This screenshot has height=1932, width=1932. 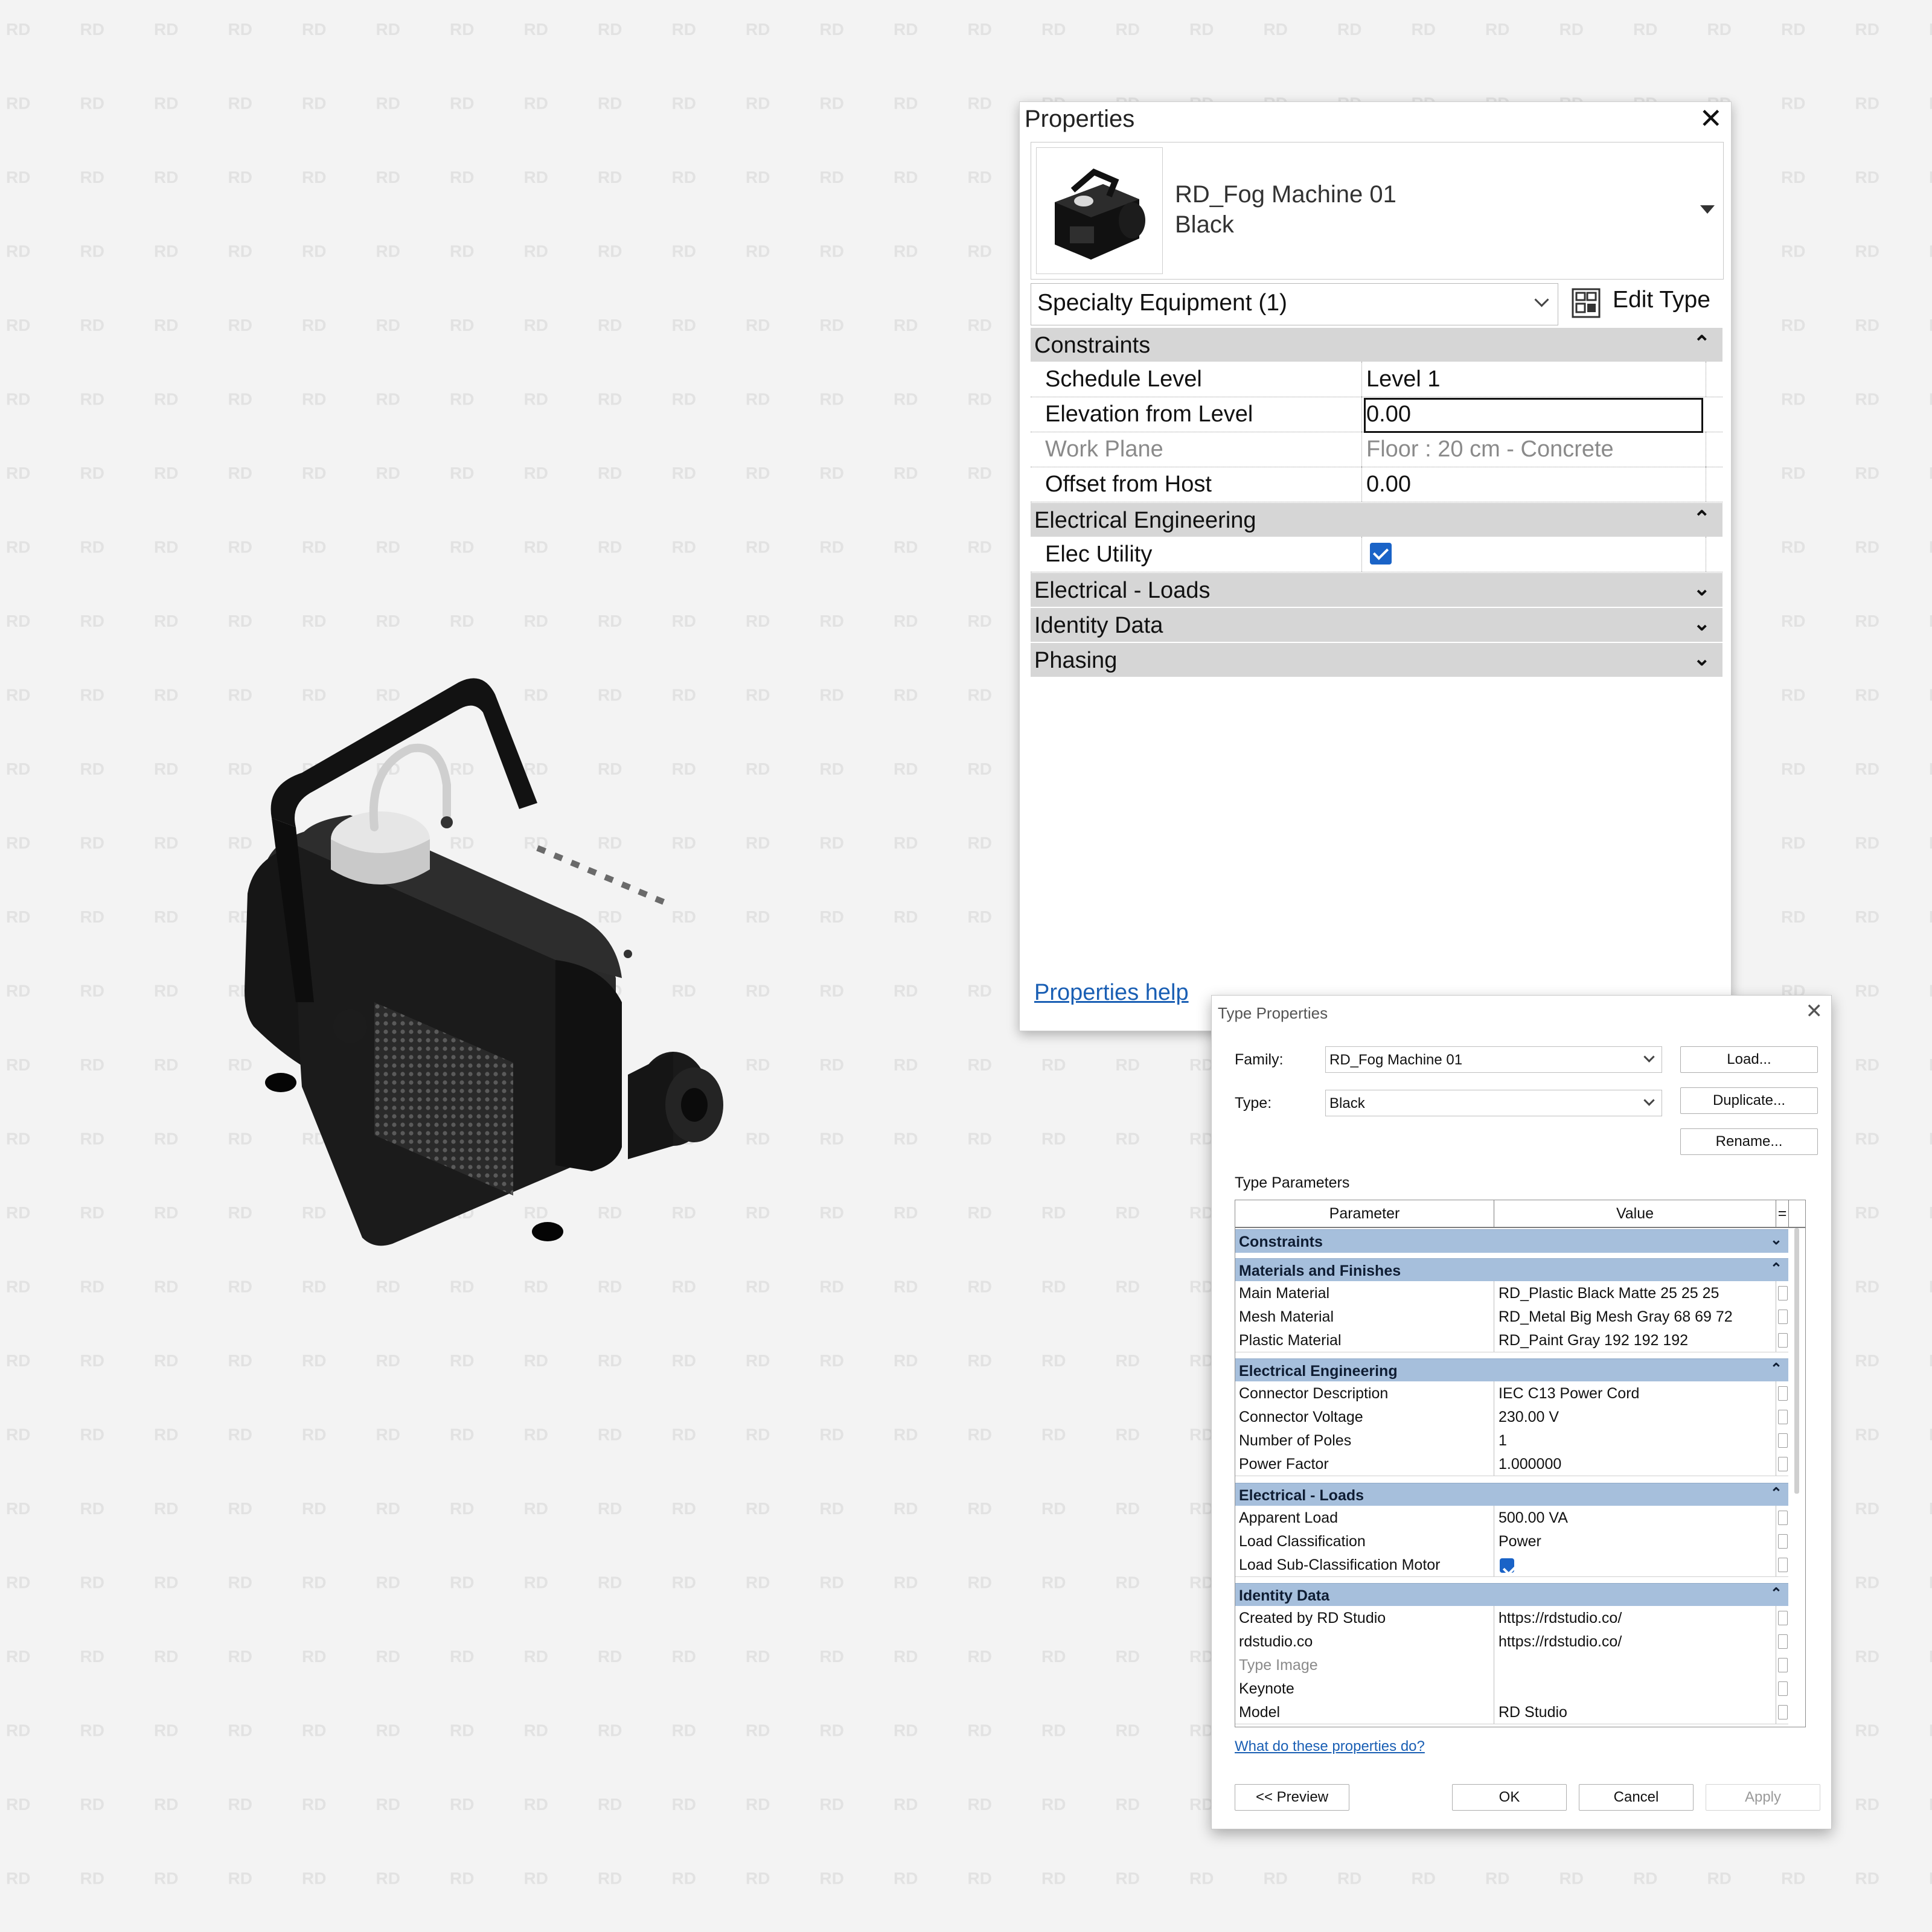 What do you see at coordinates (1609, 1293) in the screenshot?
I see `param-value: RD_Plastic Black Matte 25 25 25` at bounding box center [1609, 1293].